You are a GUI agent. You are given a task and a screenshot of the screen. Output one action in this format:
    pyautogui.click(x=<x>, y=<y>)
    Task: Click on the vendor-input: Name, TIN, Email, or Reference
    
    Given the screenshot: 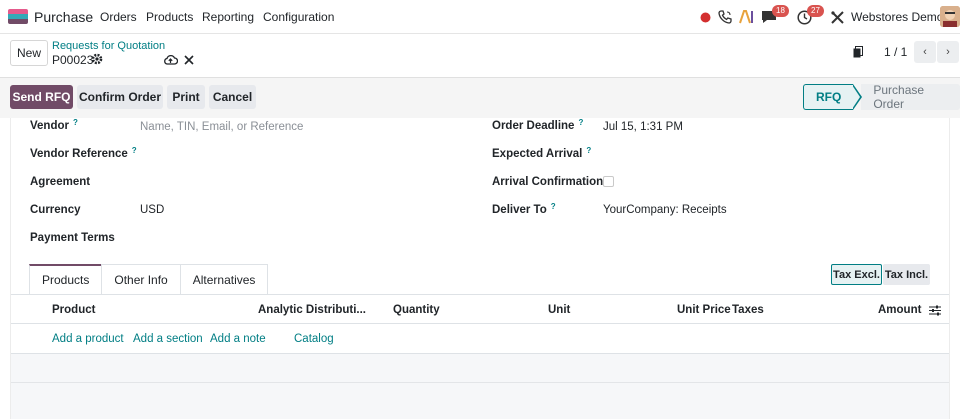 What is the action you would take?
    pyautogui.click(x=221, y=127)
    